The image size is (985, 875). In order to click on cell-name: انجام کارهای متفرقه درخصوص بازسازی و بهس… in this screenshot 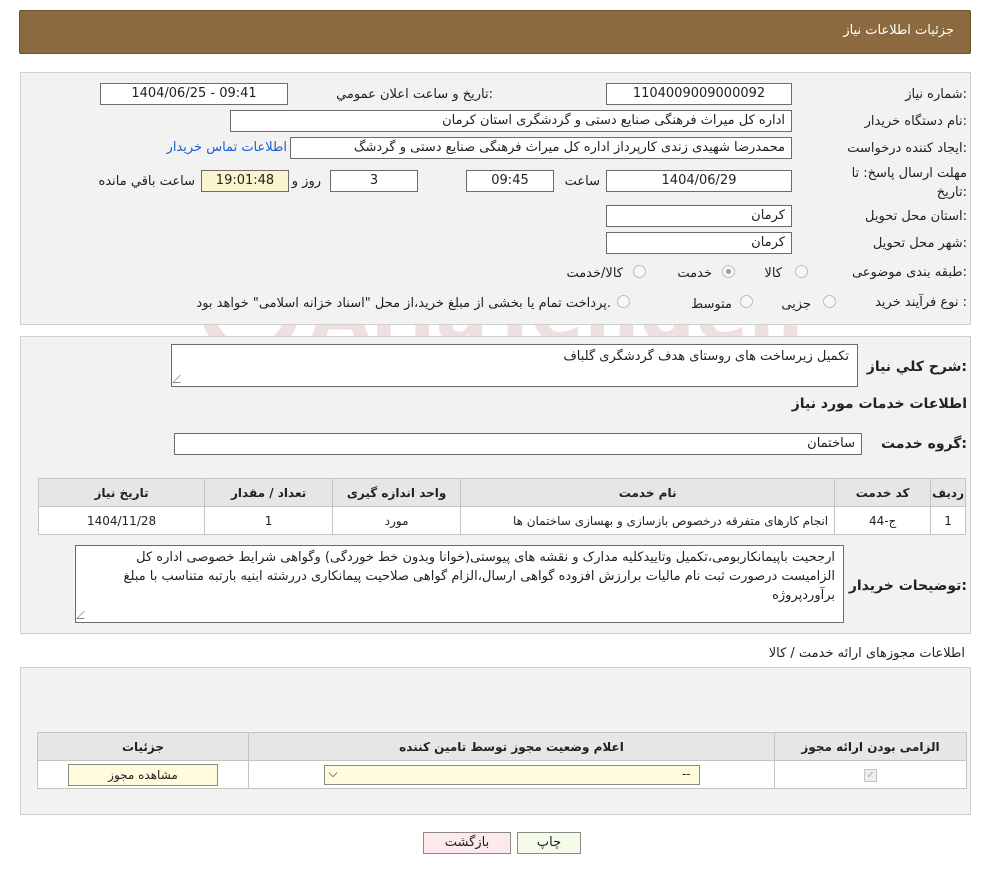, I will do `click(648, 520)`.